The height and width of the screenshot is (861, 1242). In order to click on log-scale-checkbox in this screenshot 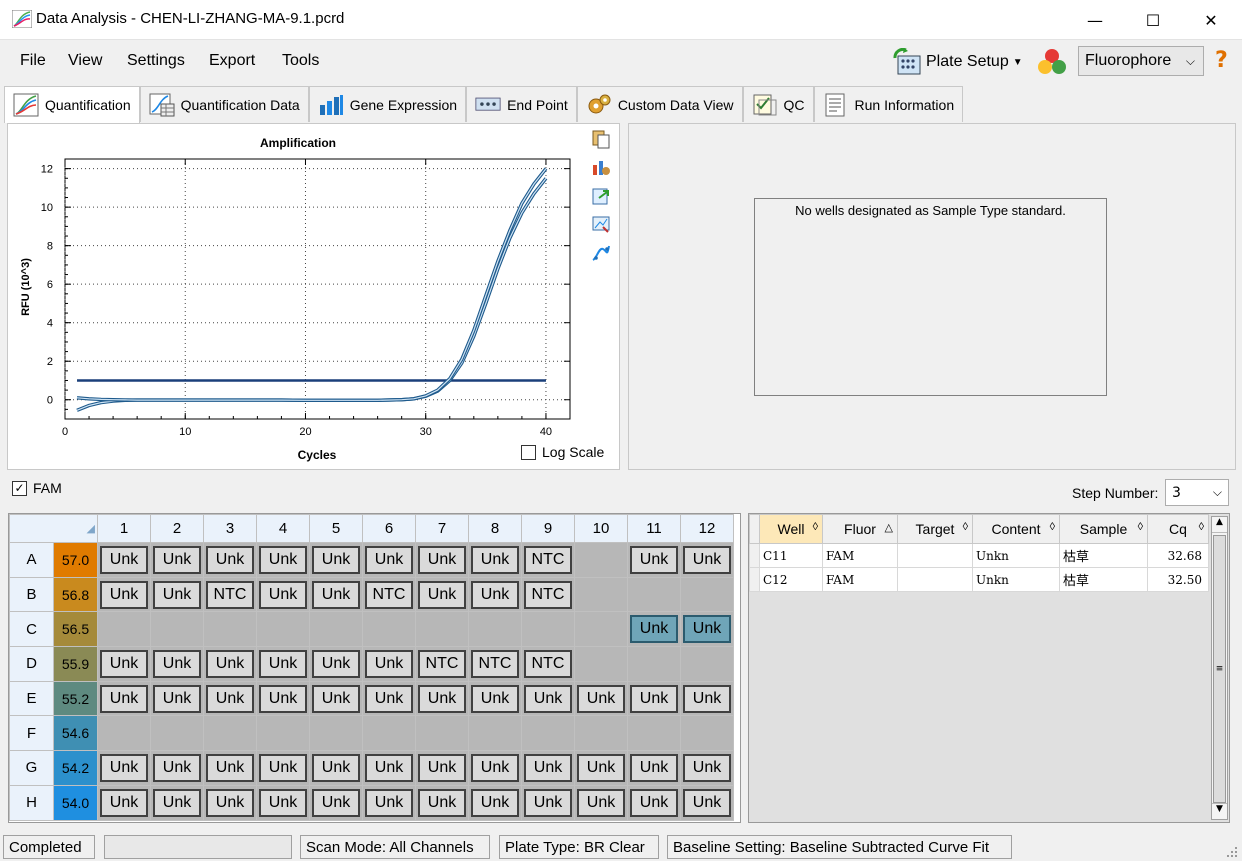, I will do `click(528, 452)`.